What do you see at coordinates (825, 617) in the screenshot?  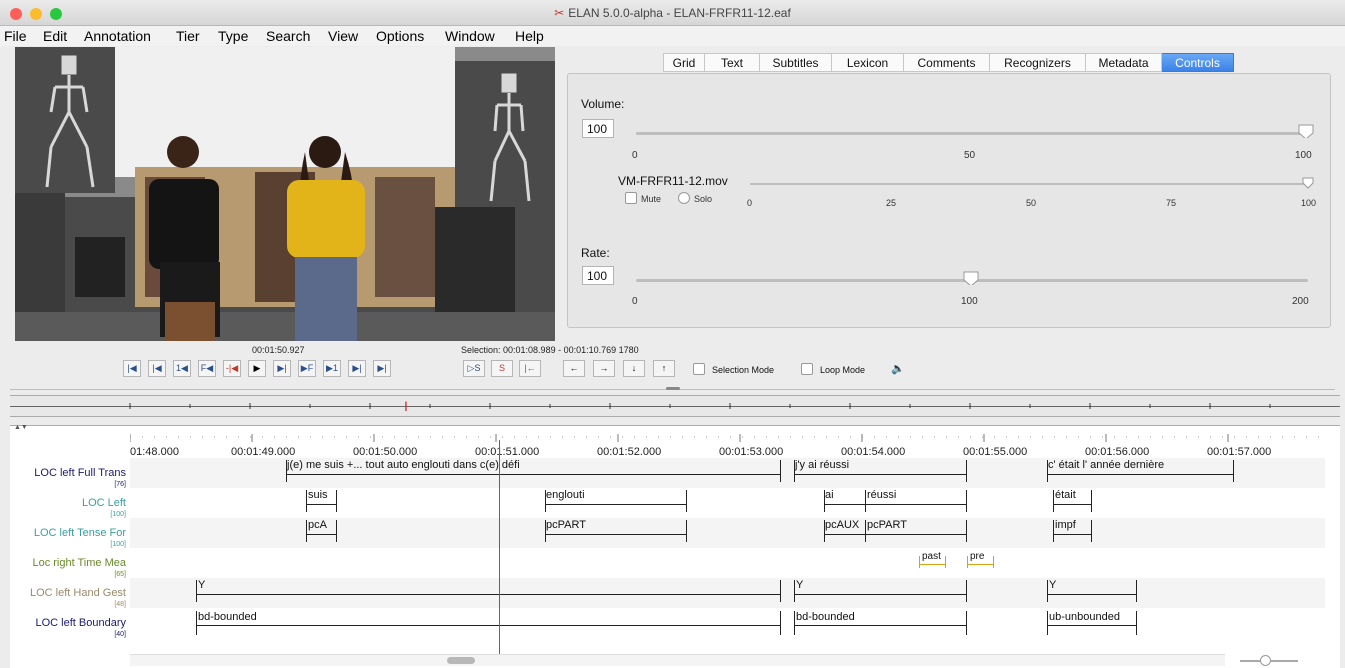 I see `annotation-boundary-2: bd-bounded` at bounding box center [825, 617].